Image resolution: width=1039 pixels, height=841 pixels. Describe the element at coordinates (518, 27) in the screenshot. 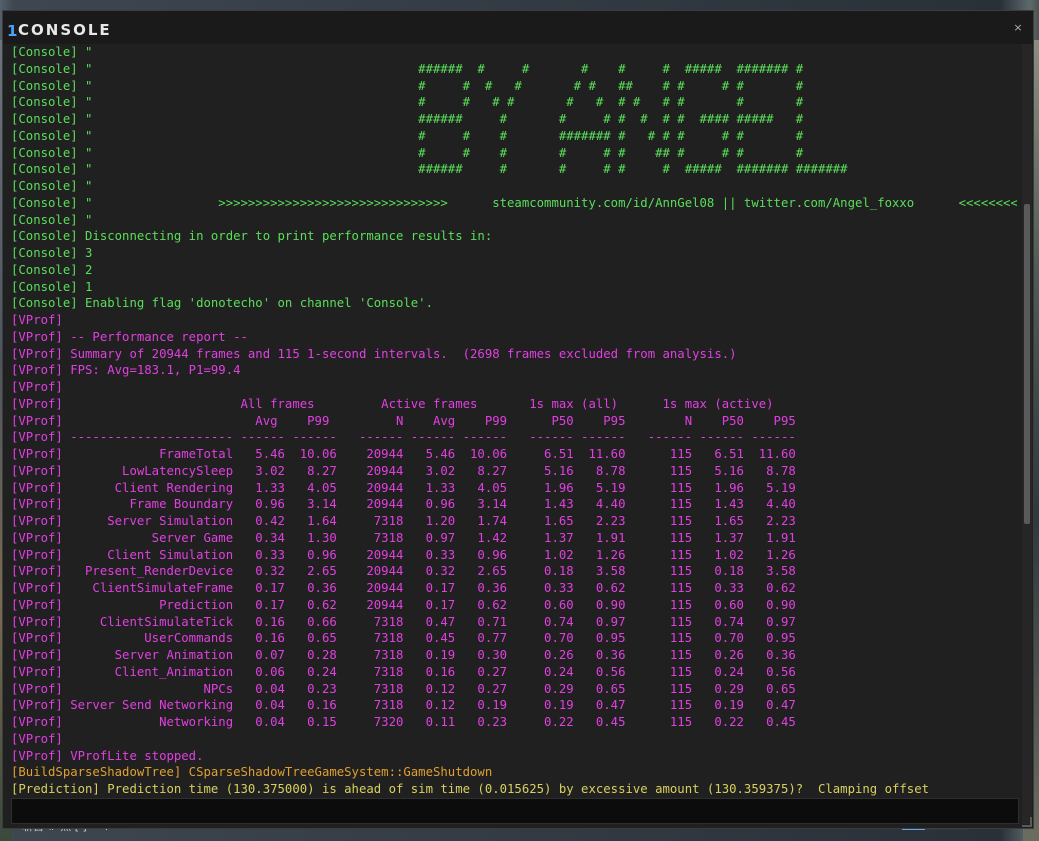

I see `console-titlebar: 1 CONSOLE ×` at that location.